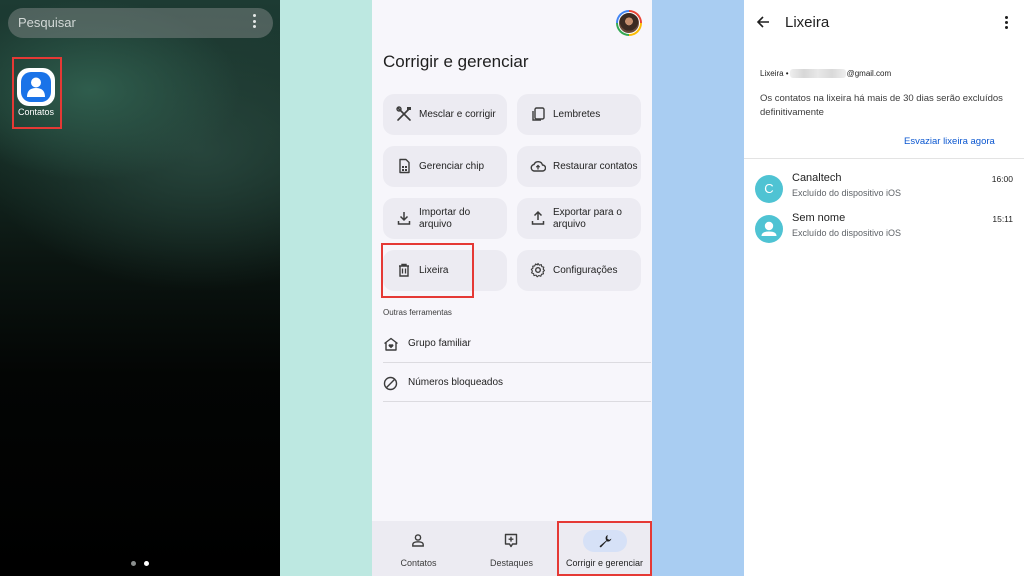  Describe the element at coordinates (807, 22) in the screenshot. I see `trash-title: Lixeira` at that location.